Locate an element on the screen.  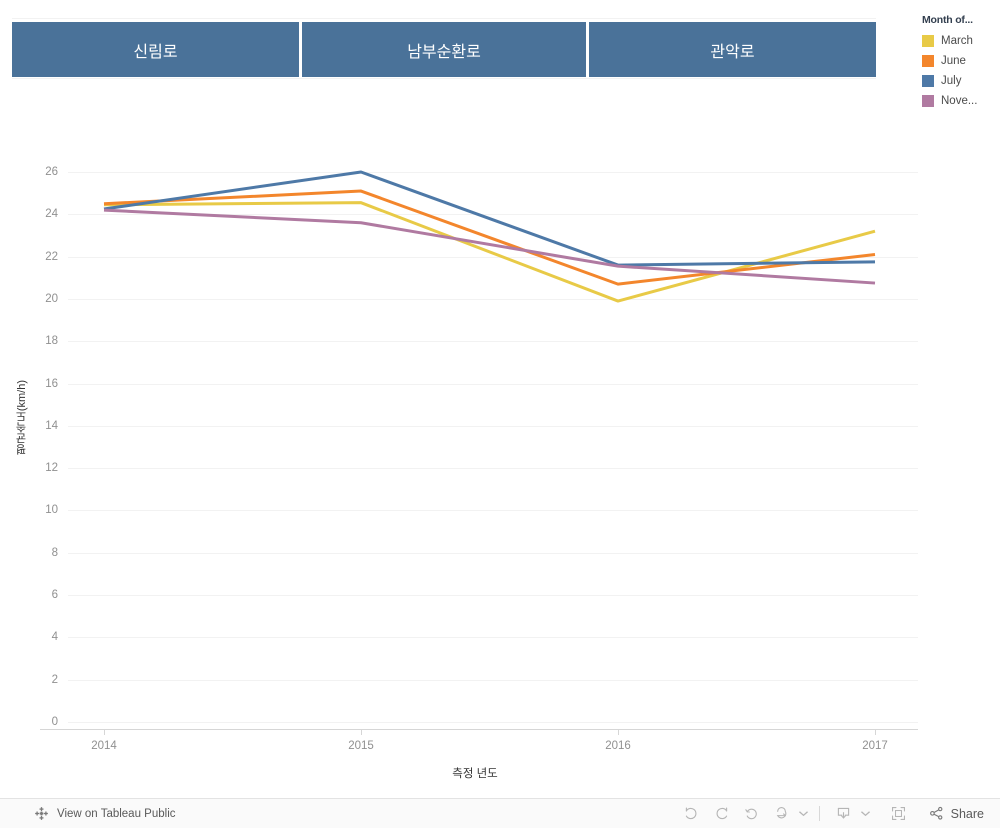
column-header-sillimro: 신림로 is located at coordinates (155, 49).